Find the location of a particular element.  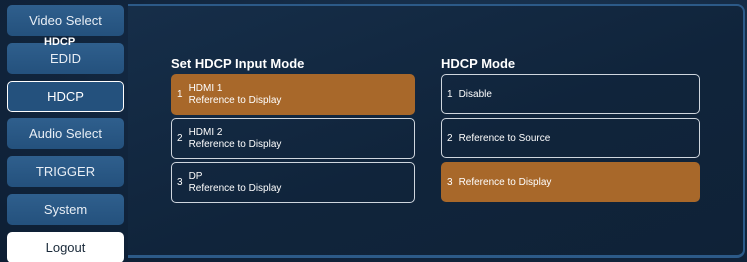

input-option-number: 2 is located at coordinates (180, 138).